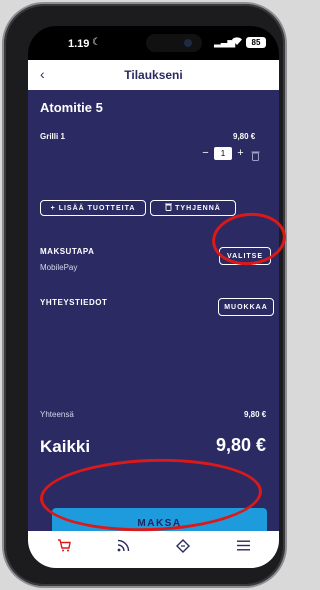  Describe the element at coordinates (79, 44) in the screenshot. I see `status-time: 1.19` at that location.